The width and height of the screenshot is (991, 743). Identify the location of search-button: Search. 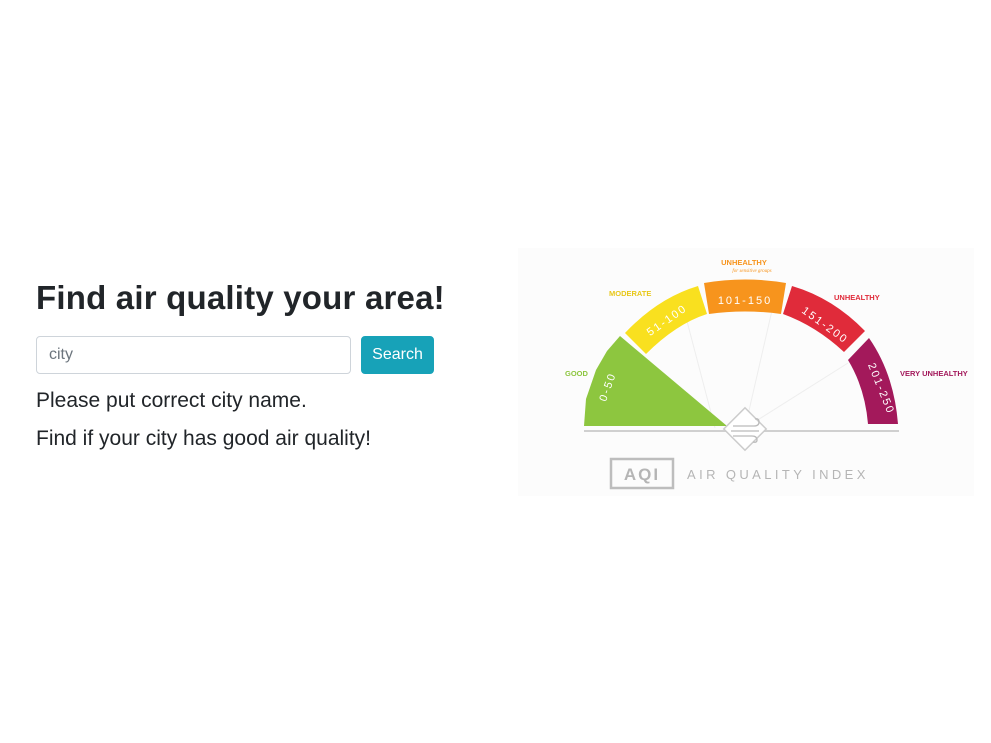
(397, 355).